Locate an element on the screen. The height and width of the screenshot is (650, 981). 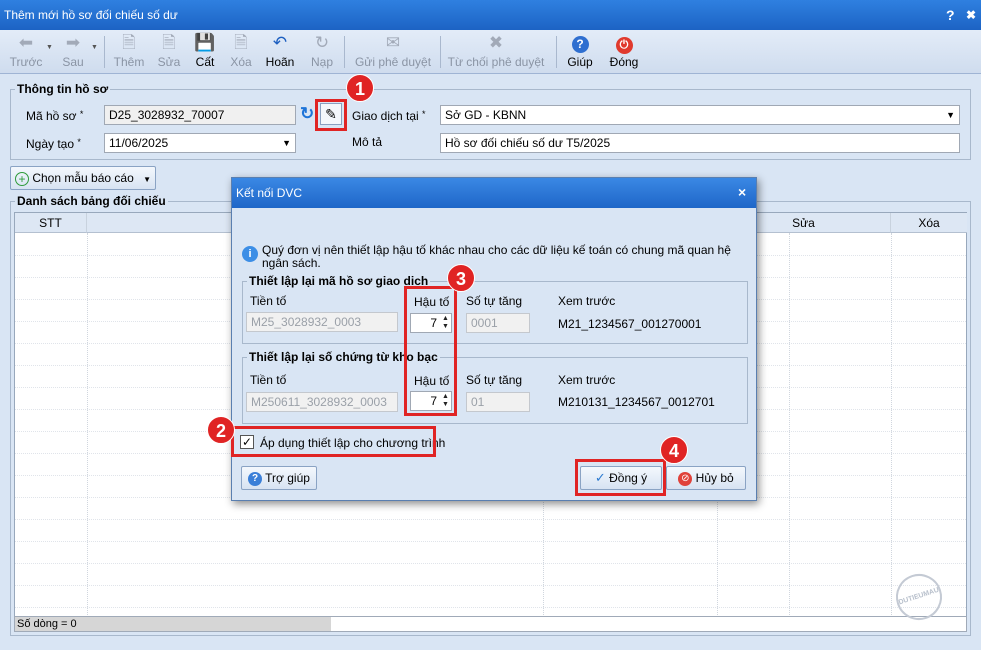
undo-button: ↶ Hoãn is located at coordinates (280, 52).